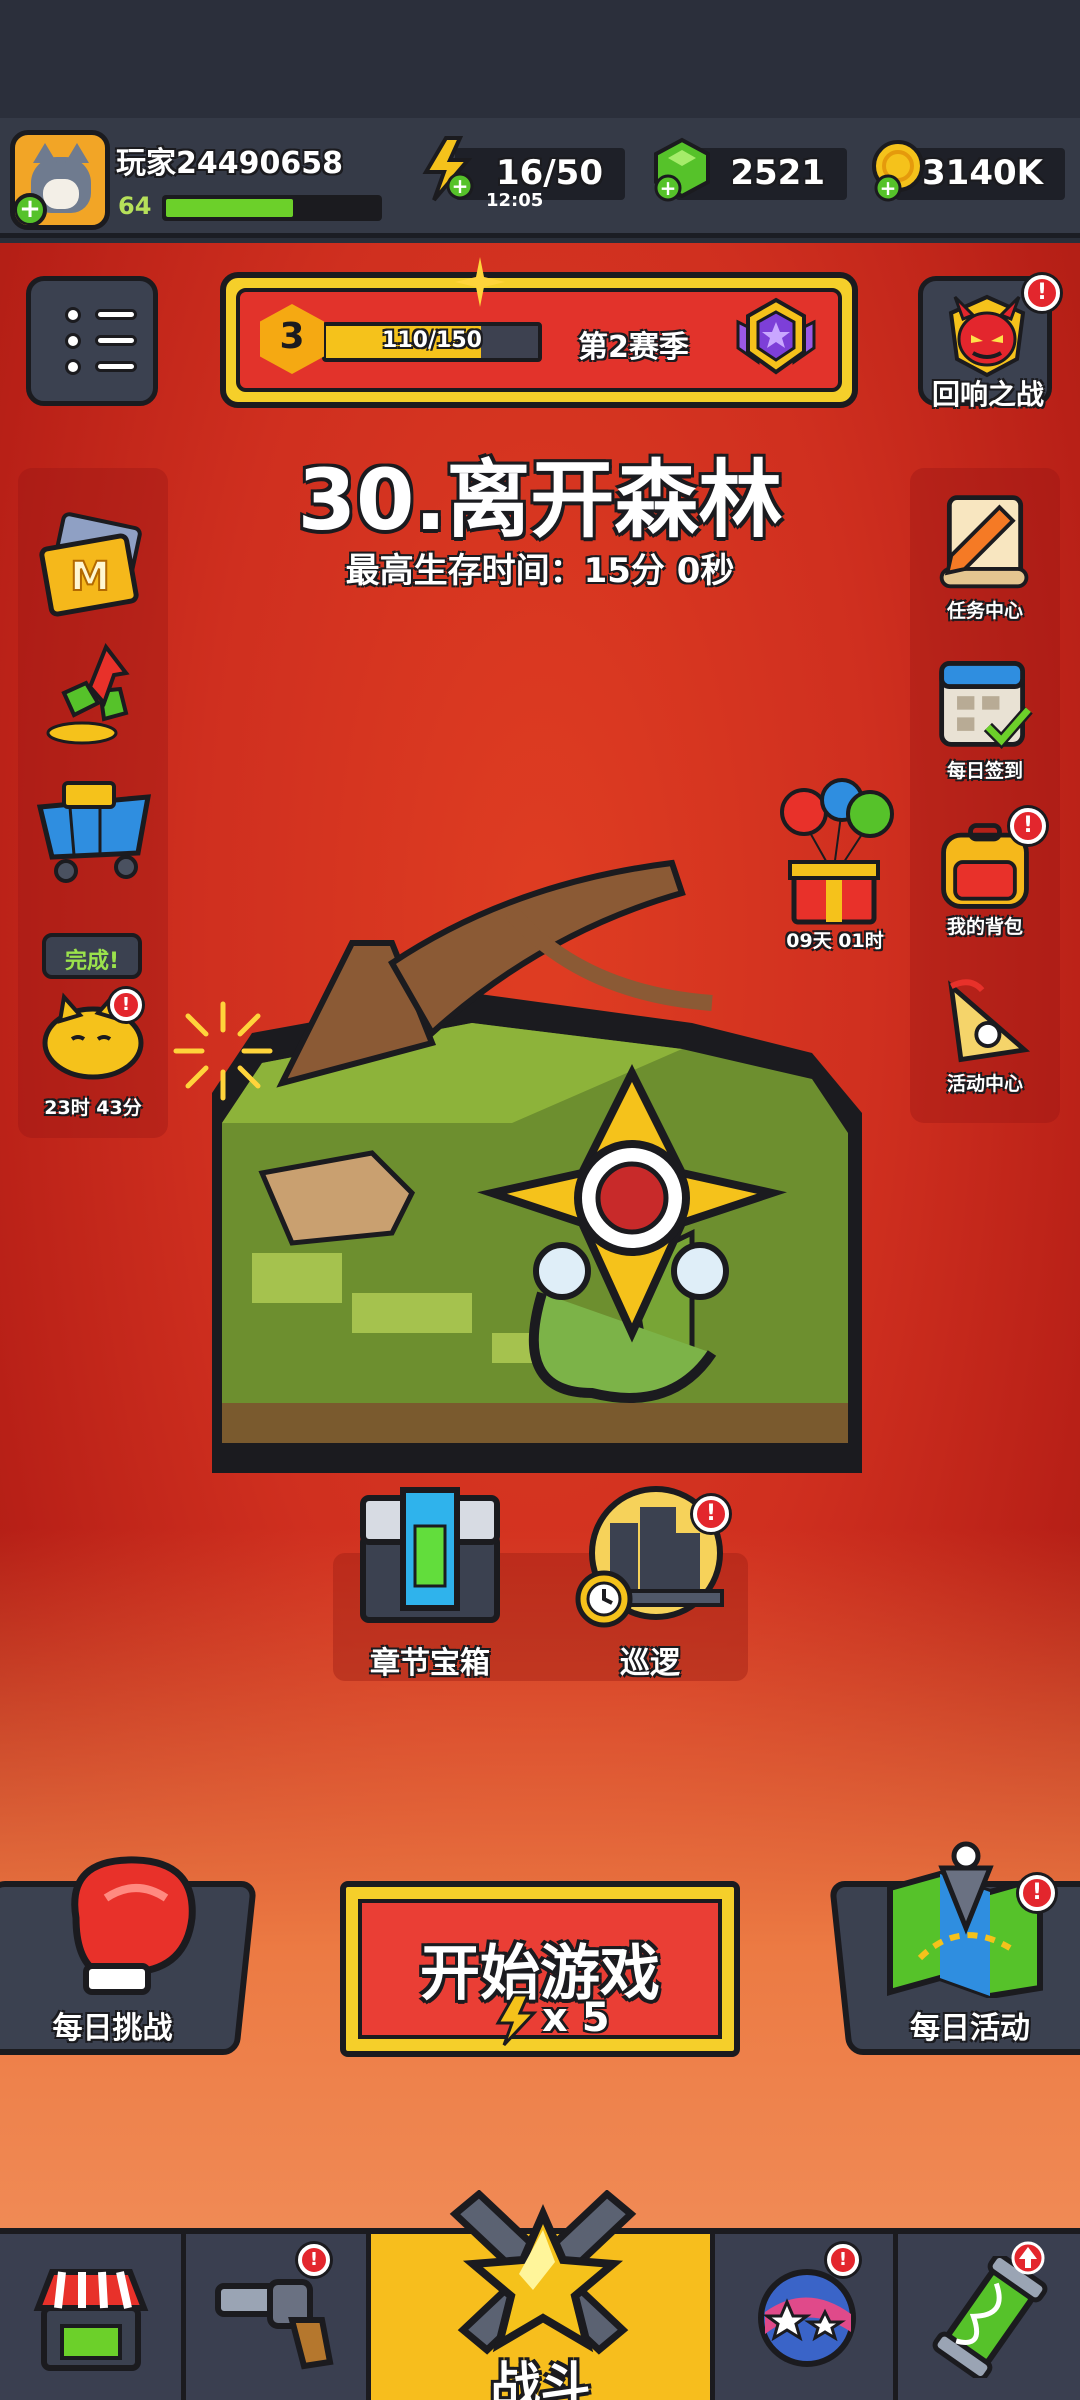  What do you see at coordinates (230, 208) in the screenshot?
I see `xp-bar-fill` at bounding box center [230, 208].